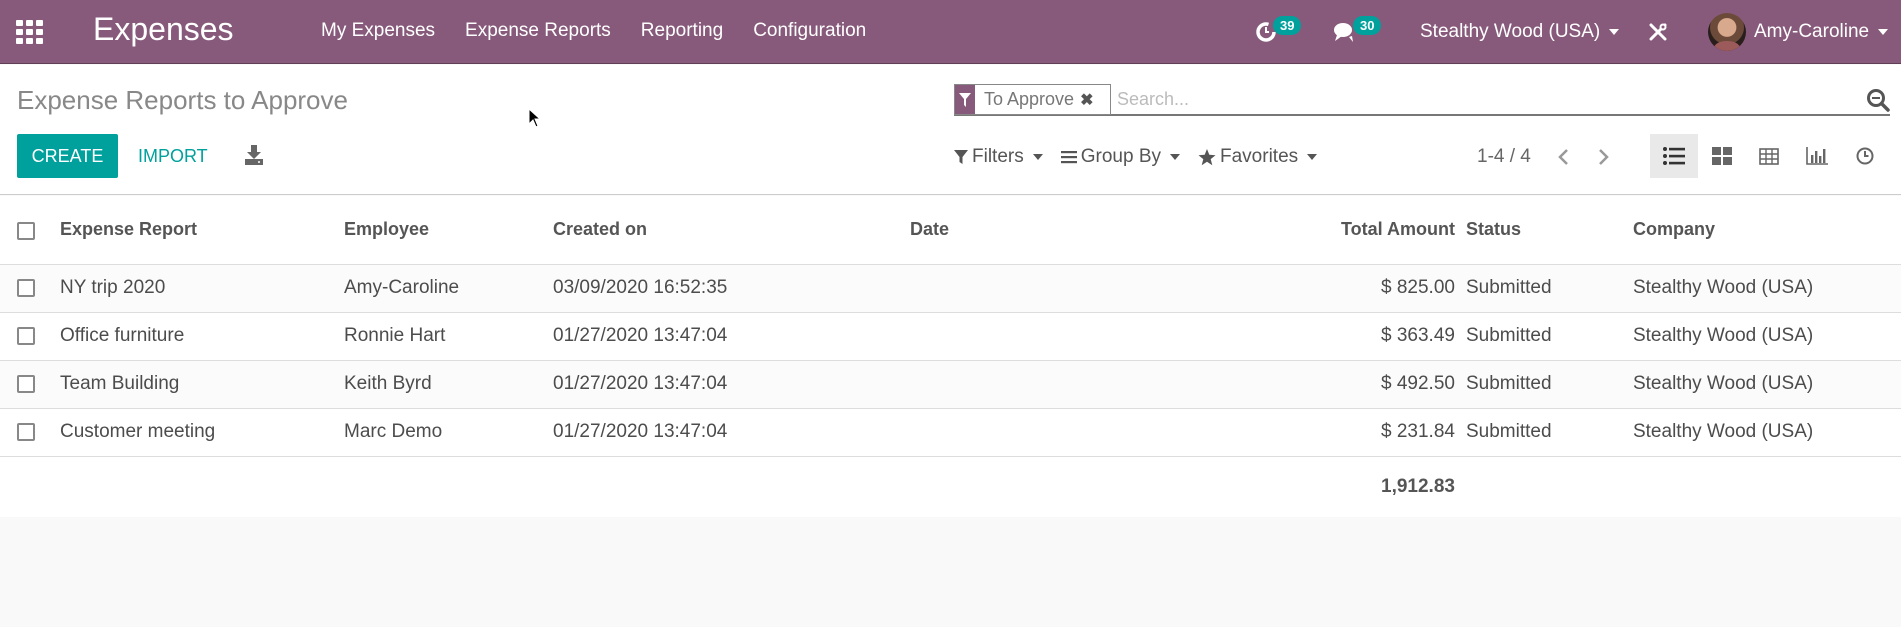 The image size is (1901, 627). I want to click on activity-count-badge: 39, so click(1287, 25).